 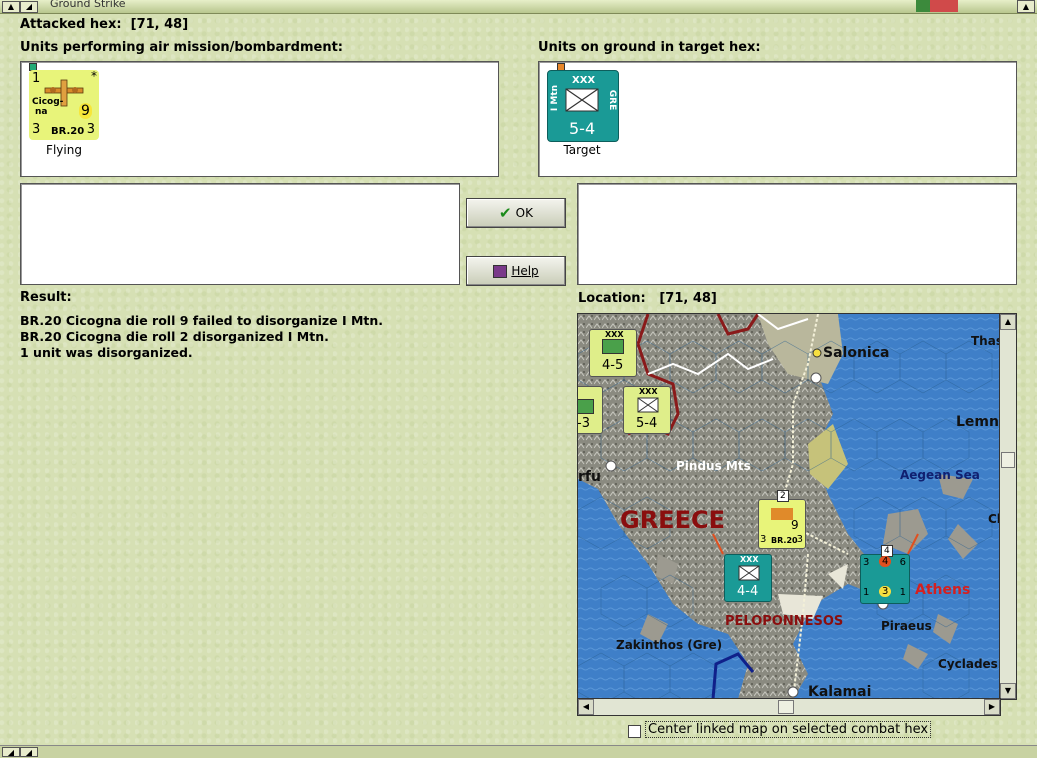 What do you see at coordinates (923, 6) in the screenshot?
I see `flag-icon-green` at bounding box center [923, 6].